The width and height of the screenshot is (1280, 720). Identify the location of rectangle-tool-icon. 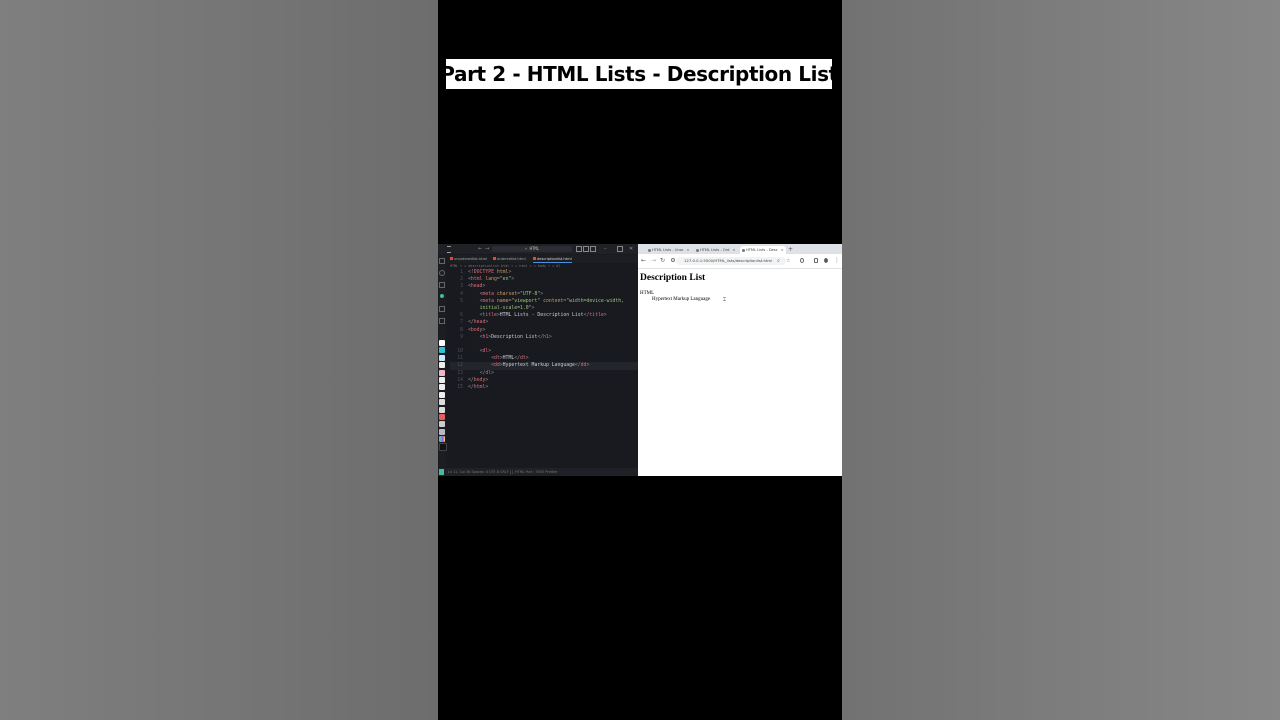
(442, 402).